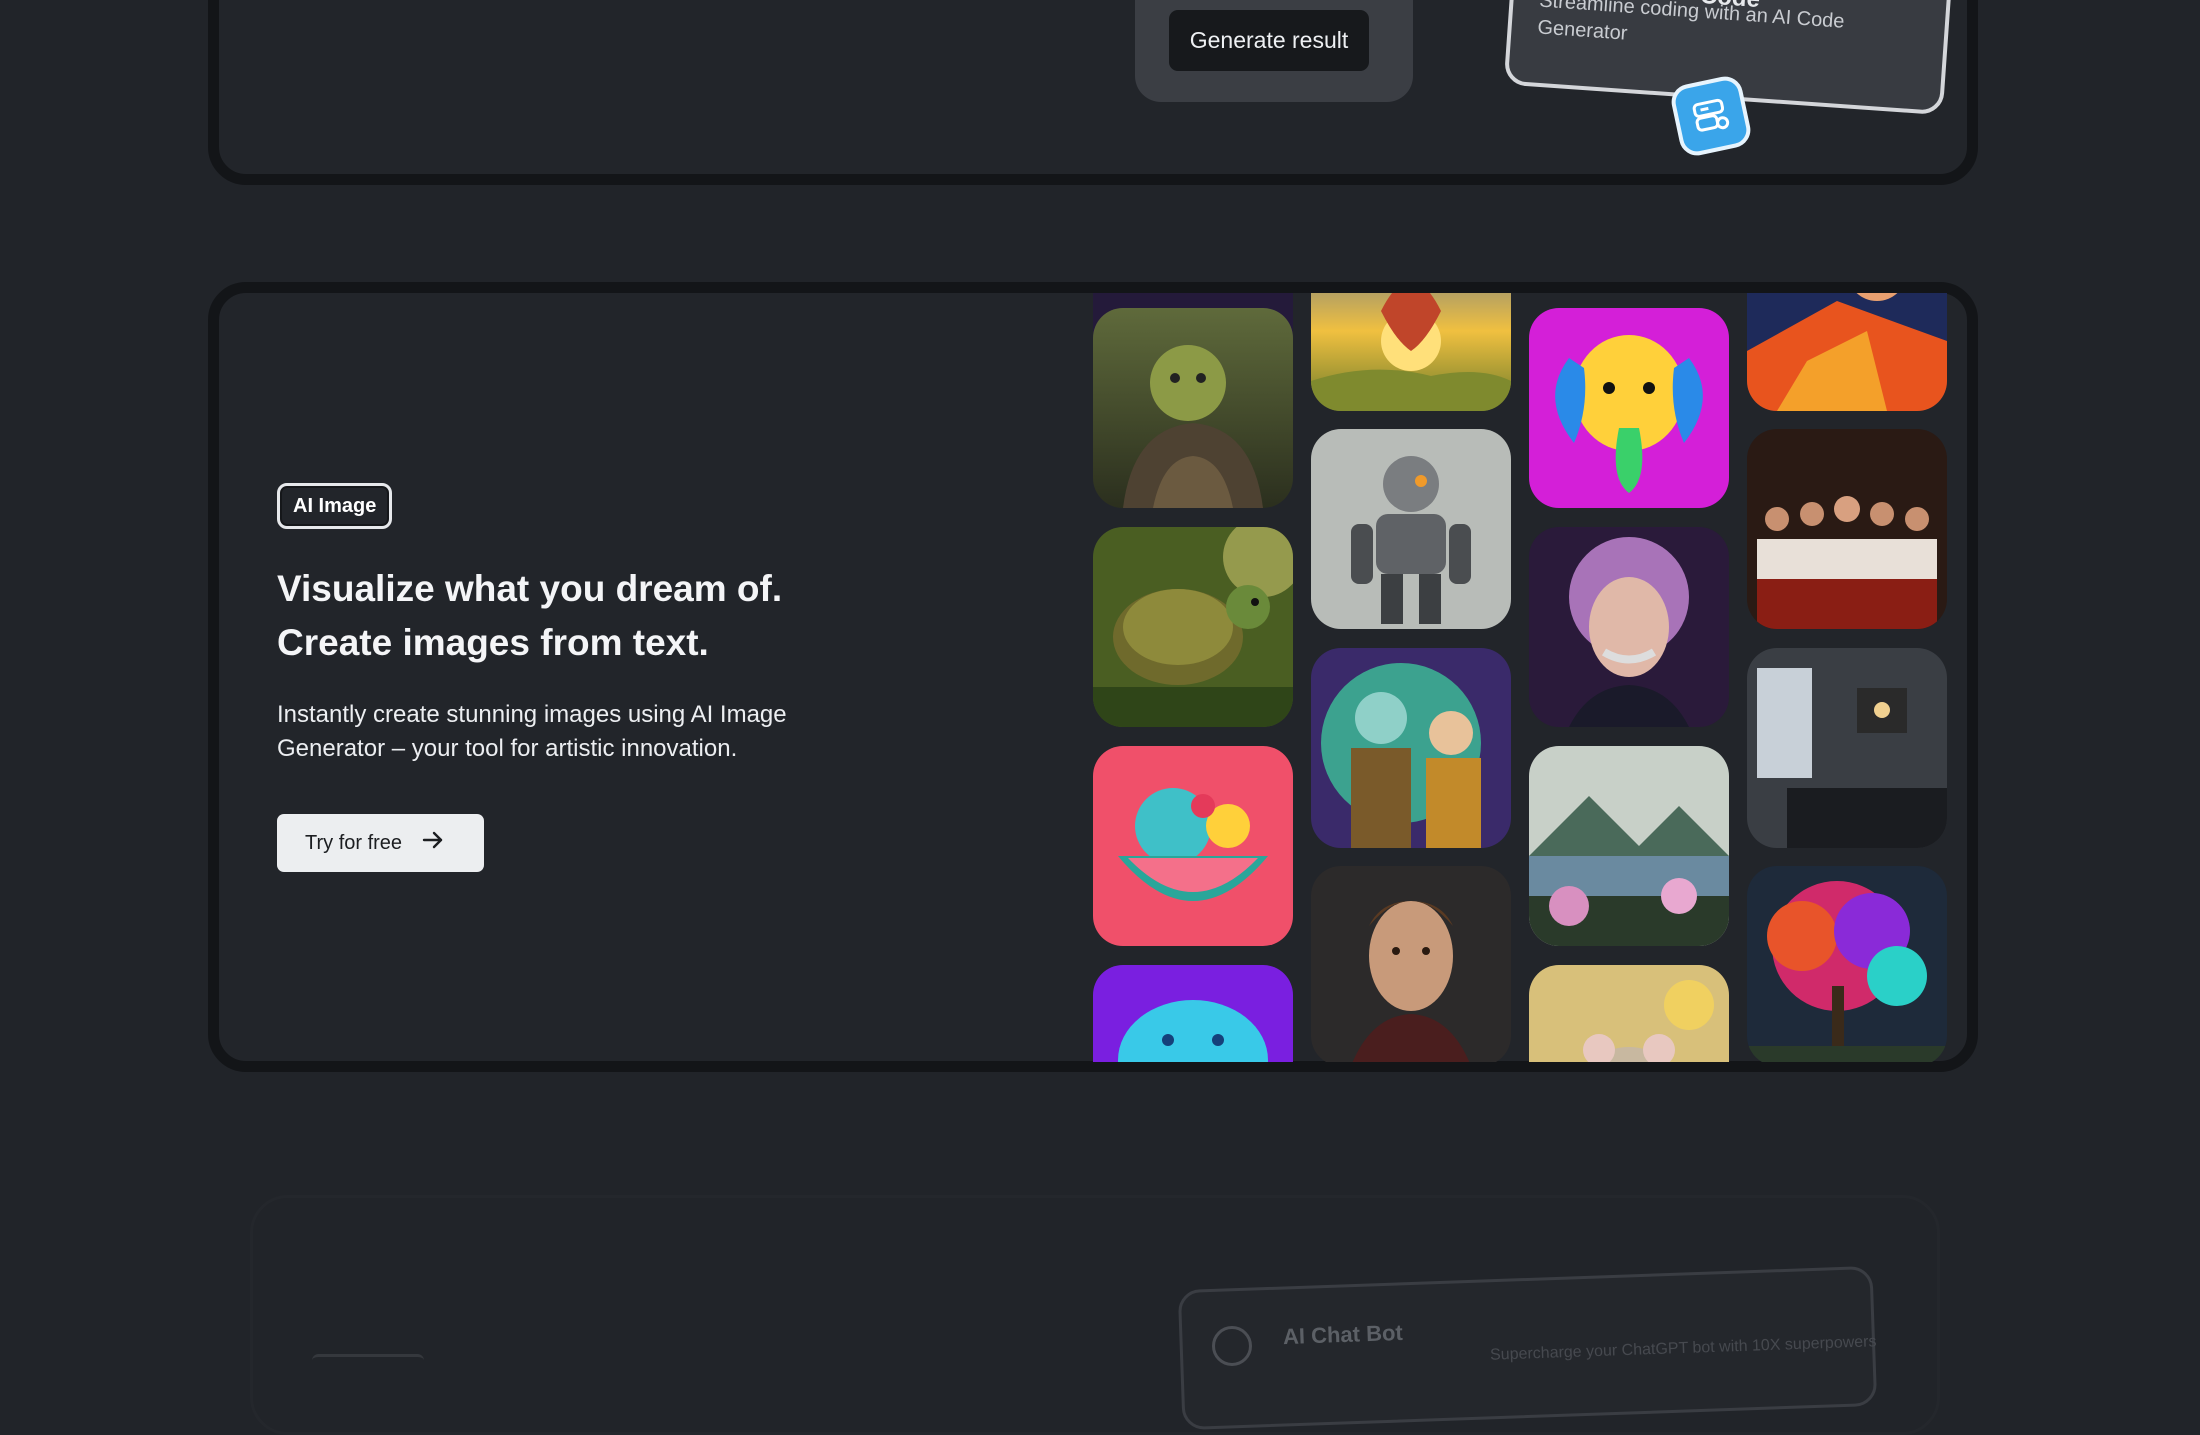 This screenshot has height=1435, width=2200. Describe the element at coordinates (1847, 529) in the screenshot. I see `last-supper-image` at that location.